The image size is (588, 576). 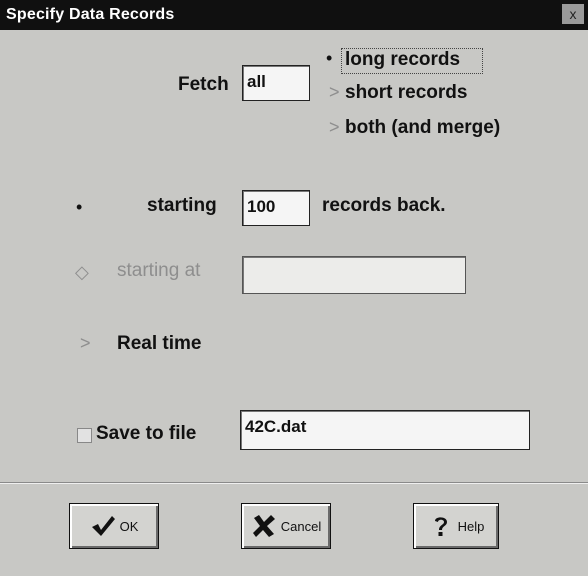 I want to click on save-to-file-checkbox, so click(x=84, y=435).